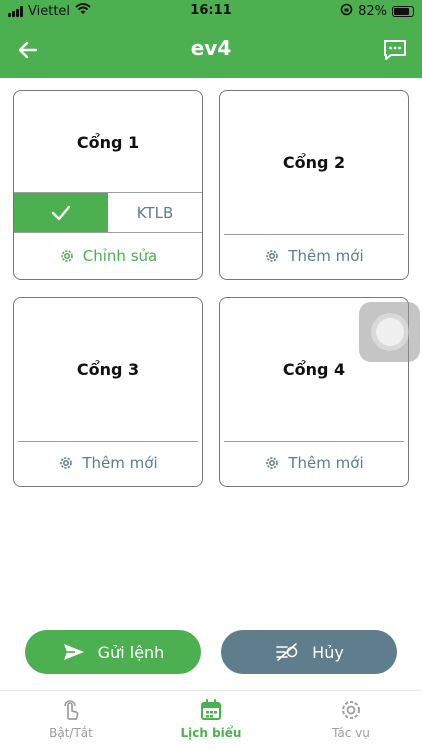 Image resolution: width=422 pixels, height=750 pixels. I want to click on gate-card-3: Cổng 3 Thêm mới, so click(108, 392).